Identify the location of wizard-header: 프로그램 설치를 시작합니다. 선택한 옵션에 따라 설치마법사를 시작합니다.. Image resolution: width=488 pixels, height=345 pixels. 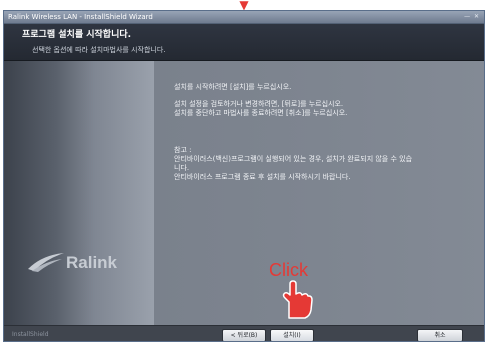
(244, 42).